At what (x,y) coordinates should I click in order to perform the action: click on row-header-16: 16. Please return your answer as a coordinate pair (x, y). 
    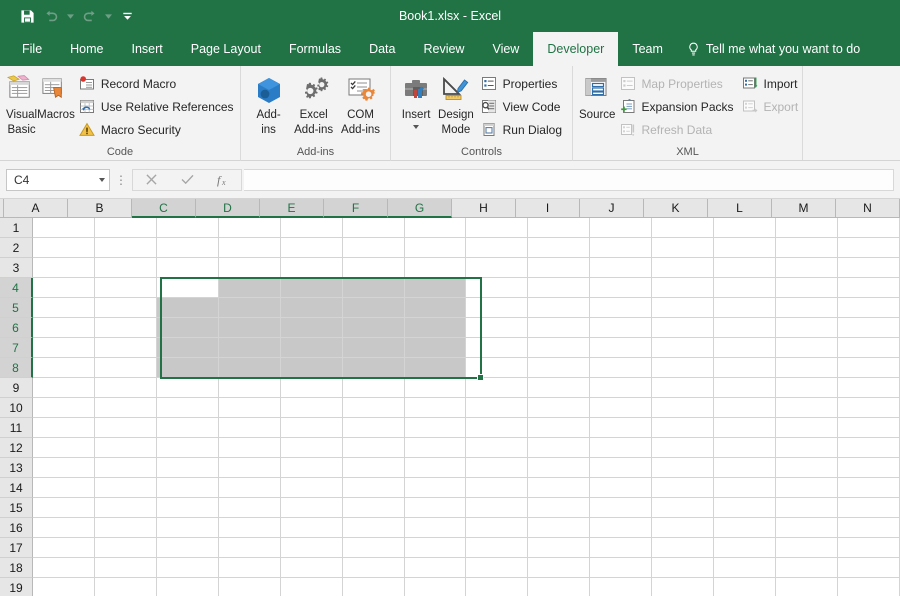
    Looking at the image, I should click on (16, 528).